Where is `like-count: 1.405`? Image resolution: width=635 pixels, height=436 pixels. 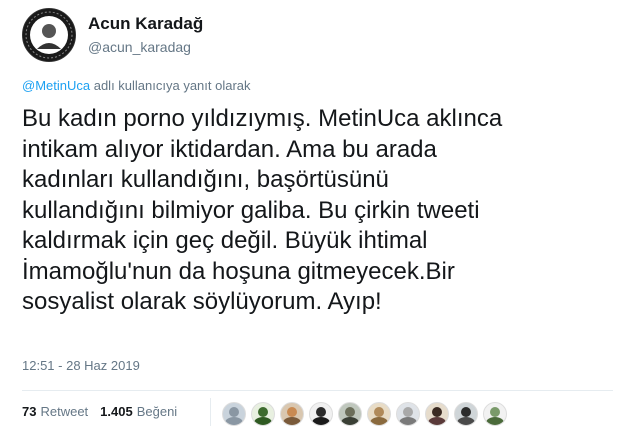 like-count: 1.405 is located at coordinates (116, 411).